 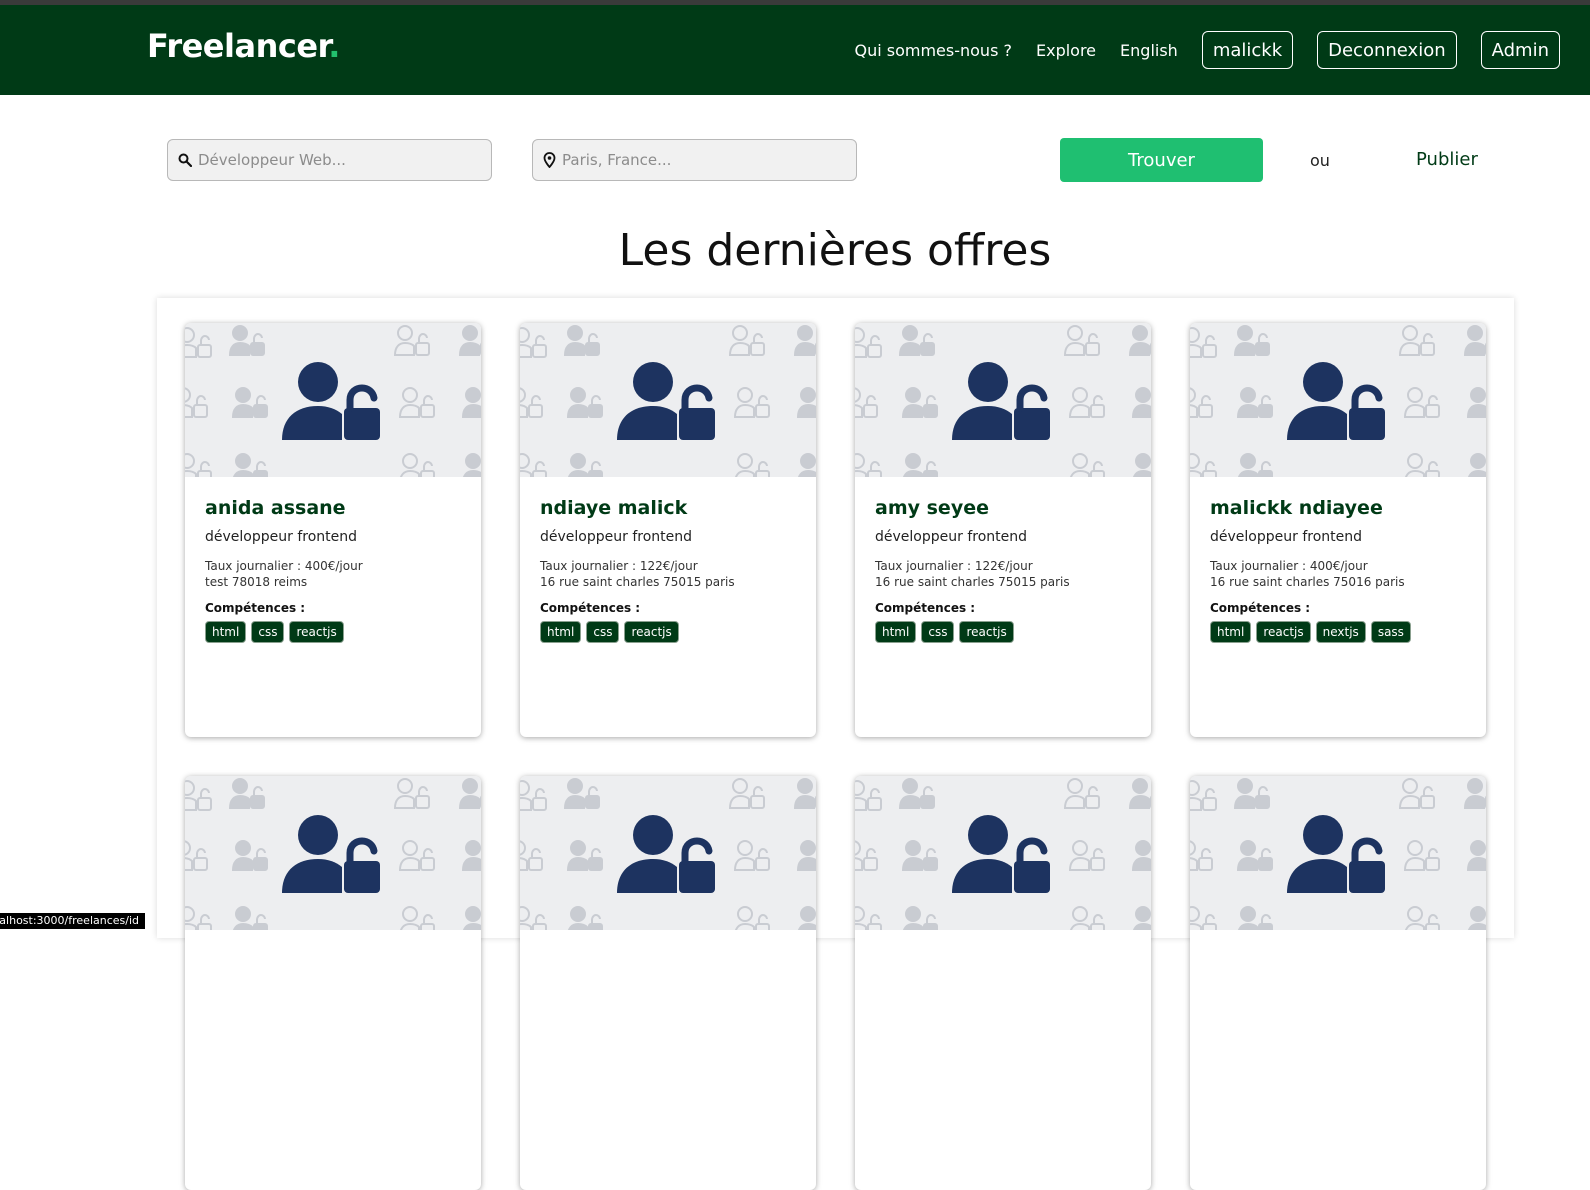 What do you see at coordinates (243, 46) in the screenshot?
I see `logo: Freelancer.` at bounding box center [243, 46].